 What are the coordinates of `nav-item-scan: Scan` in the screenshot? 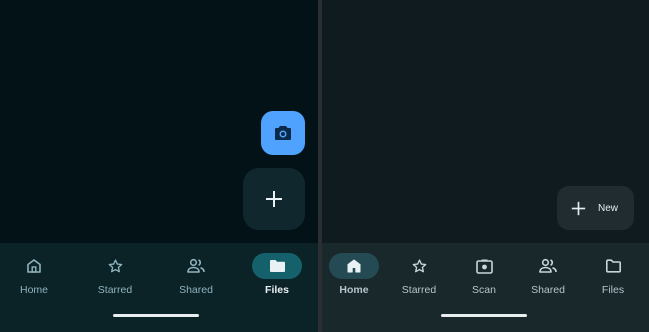 It's located at (484, 273).